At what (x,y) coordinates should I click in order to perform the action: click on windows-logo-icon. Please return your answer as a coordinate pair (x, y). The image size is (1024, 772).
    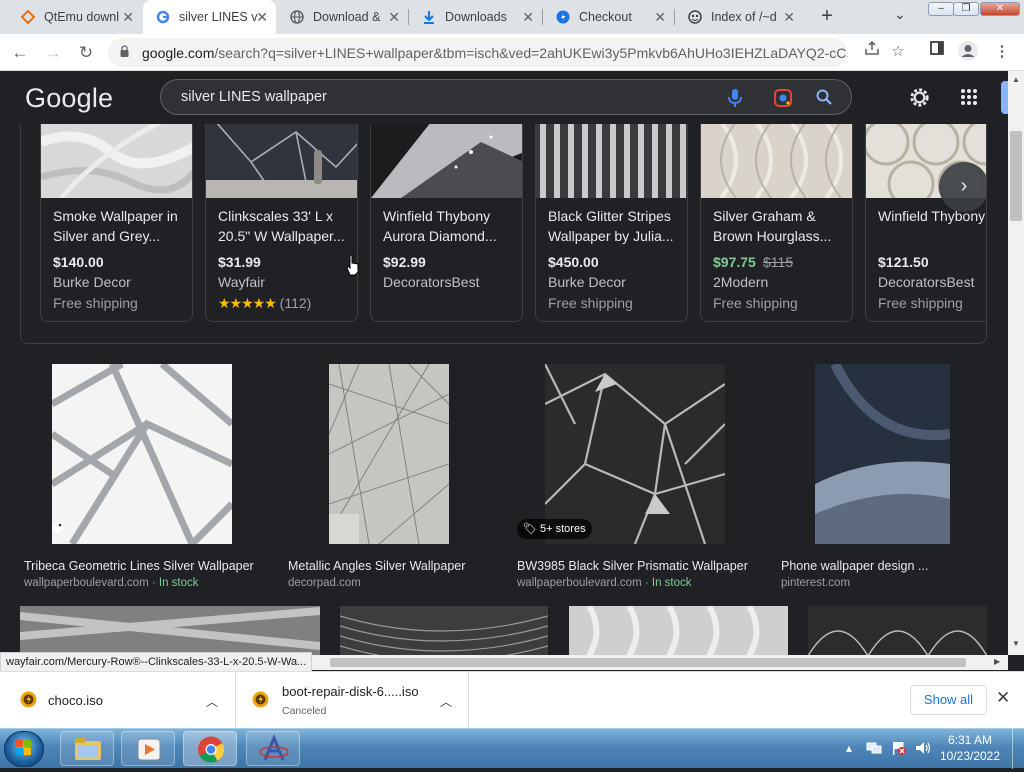
    Looking at the image, I should click on (23, 747).